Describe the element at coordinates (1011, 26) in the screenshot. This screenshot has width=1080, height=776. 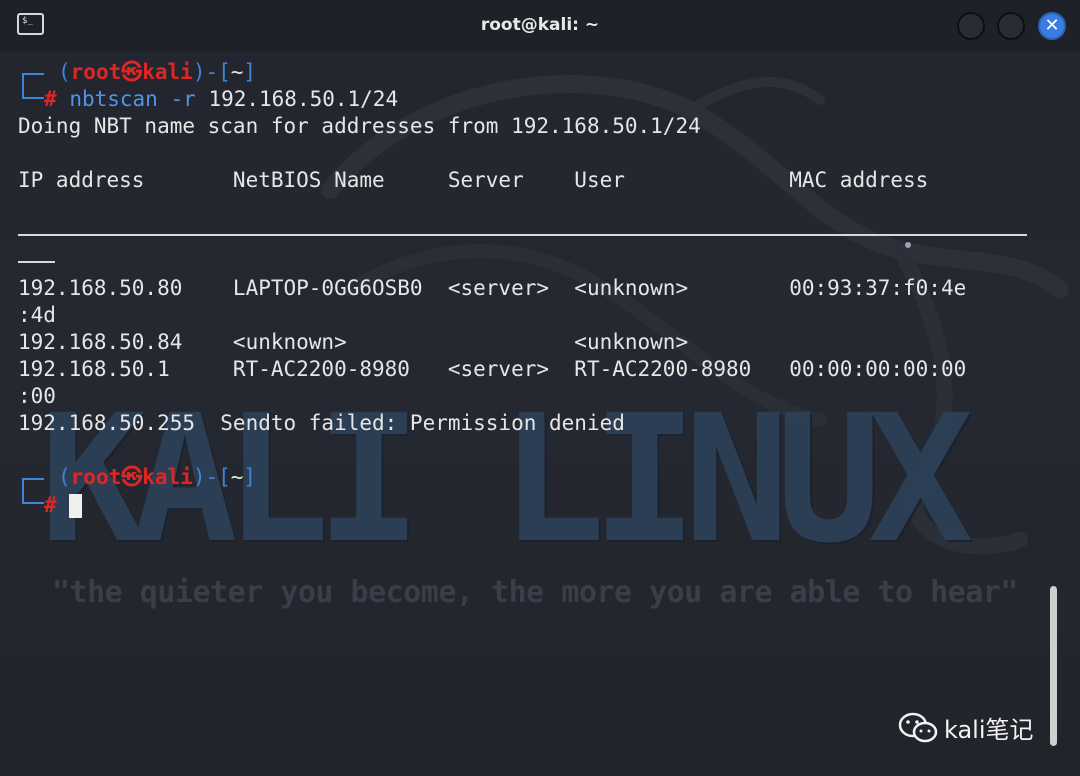
I see `maximize-button` at that location.